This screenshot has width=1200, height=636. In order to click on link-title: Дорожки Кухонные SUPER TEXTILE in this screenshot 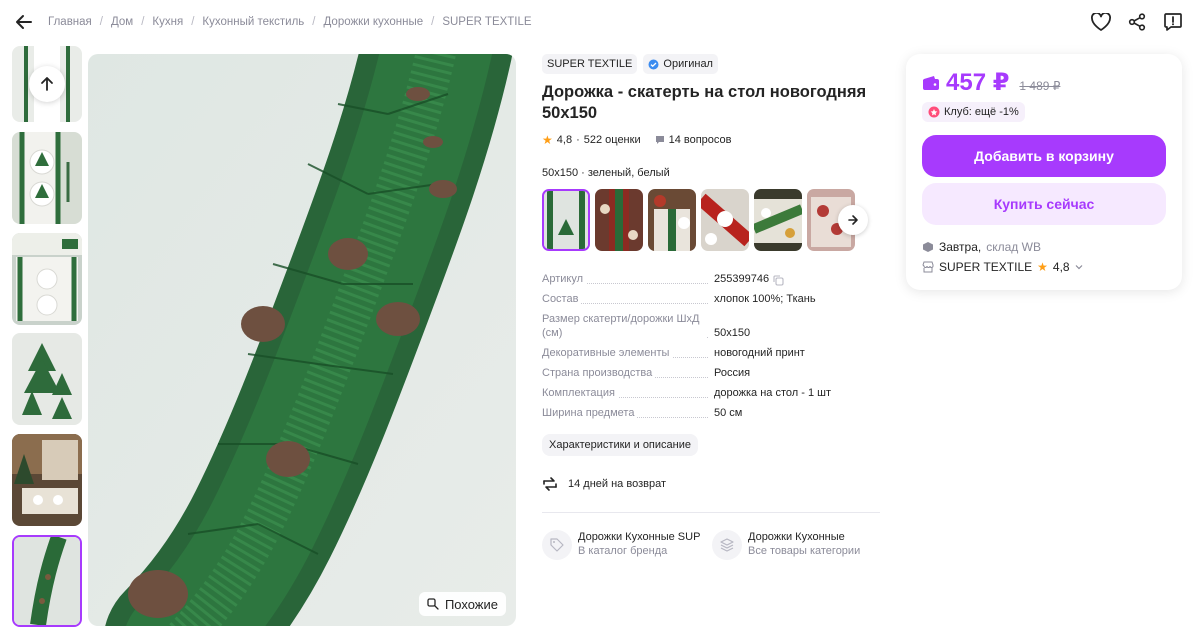, I will do `click(639, 537)`.